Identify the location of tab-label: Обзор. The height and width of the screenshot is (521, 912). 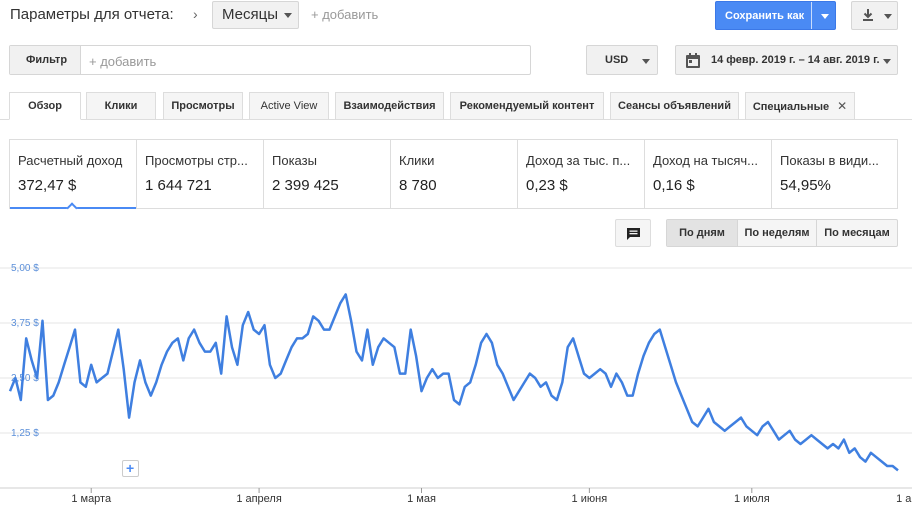
(45, 106).